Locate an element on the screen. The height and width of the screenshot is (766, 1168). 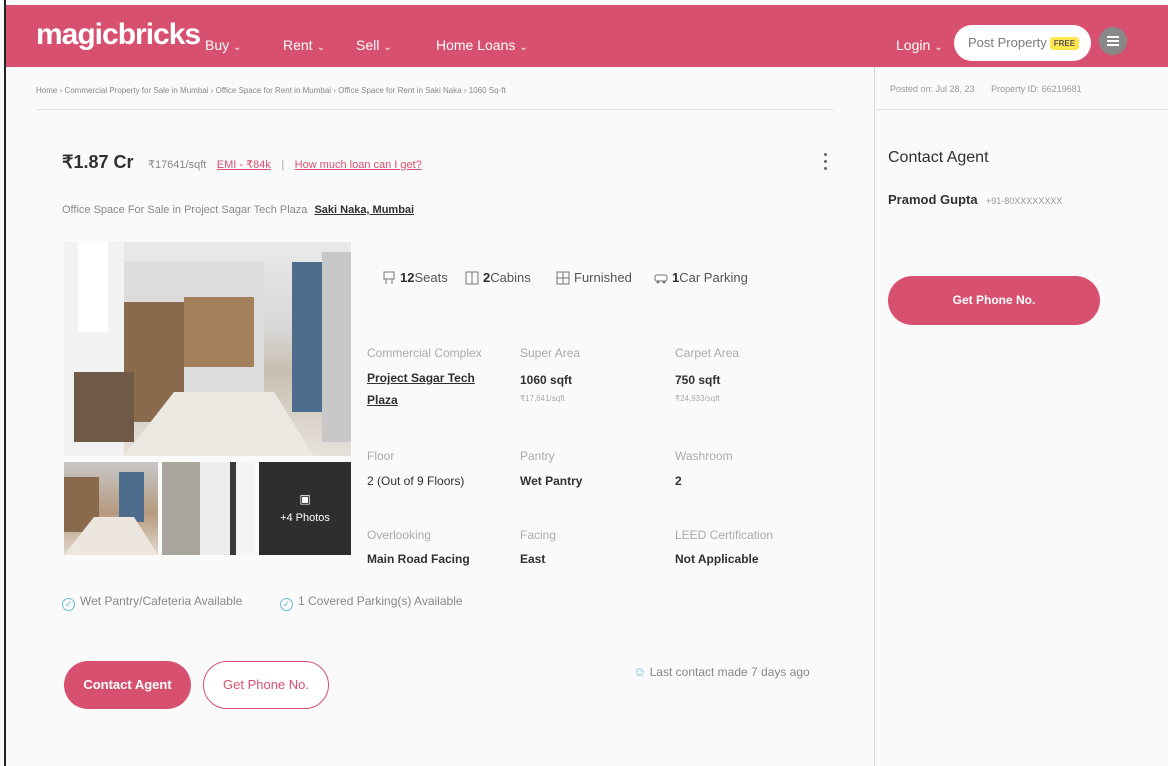
highlight-seats: 12Seats is located at coordinates (415, 277).